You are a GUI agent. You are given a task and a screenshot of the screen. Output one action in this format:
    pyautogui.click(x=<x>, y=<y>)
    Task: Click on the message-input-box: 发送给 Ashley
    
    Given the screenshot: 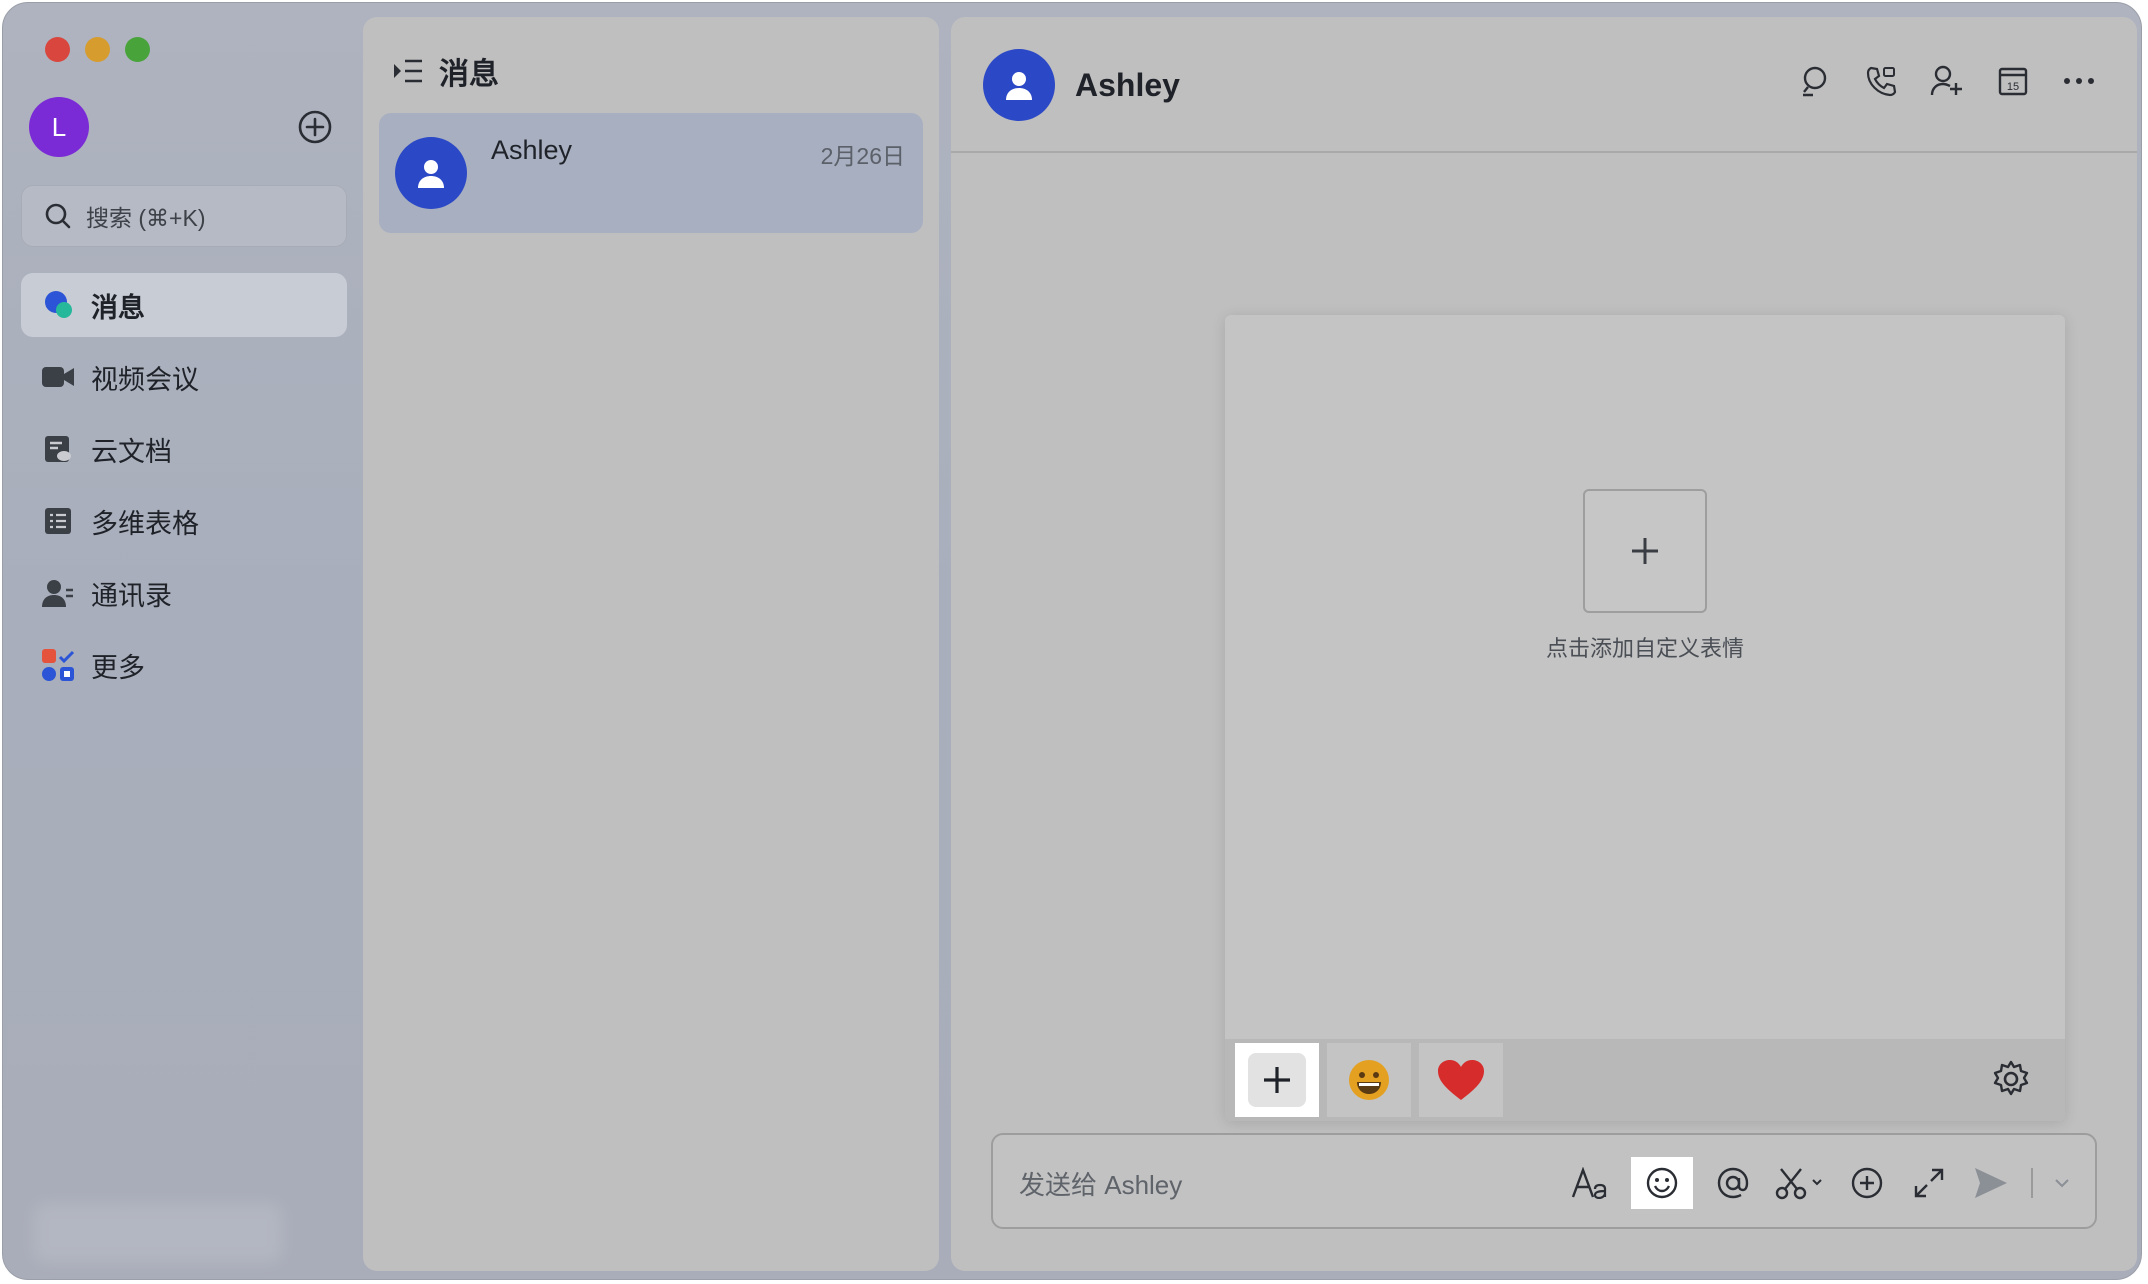 What is the action you would take?
    pyautogui.click(x=1544, y=1181)
    